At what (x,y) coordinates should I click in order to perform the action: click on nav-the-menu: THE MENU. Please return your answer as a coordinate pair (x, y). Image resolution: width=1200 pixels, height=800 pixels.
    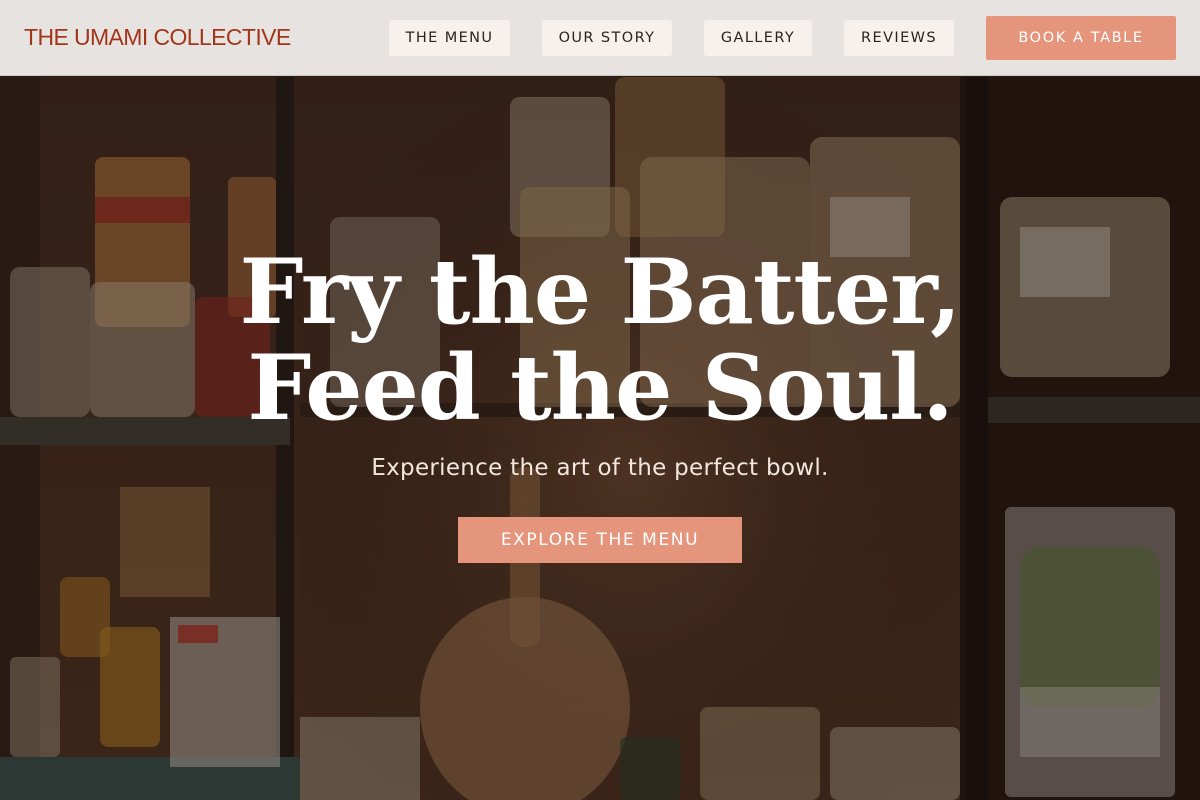
    Looking at the image, I should click on (449, 38).